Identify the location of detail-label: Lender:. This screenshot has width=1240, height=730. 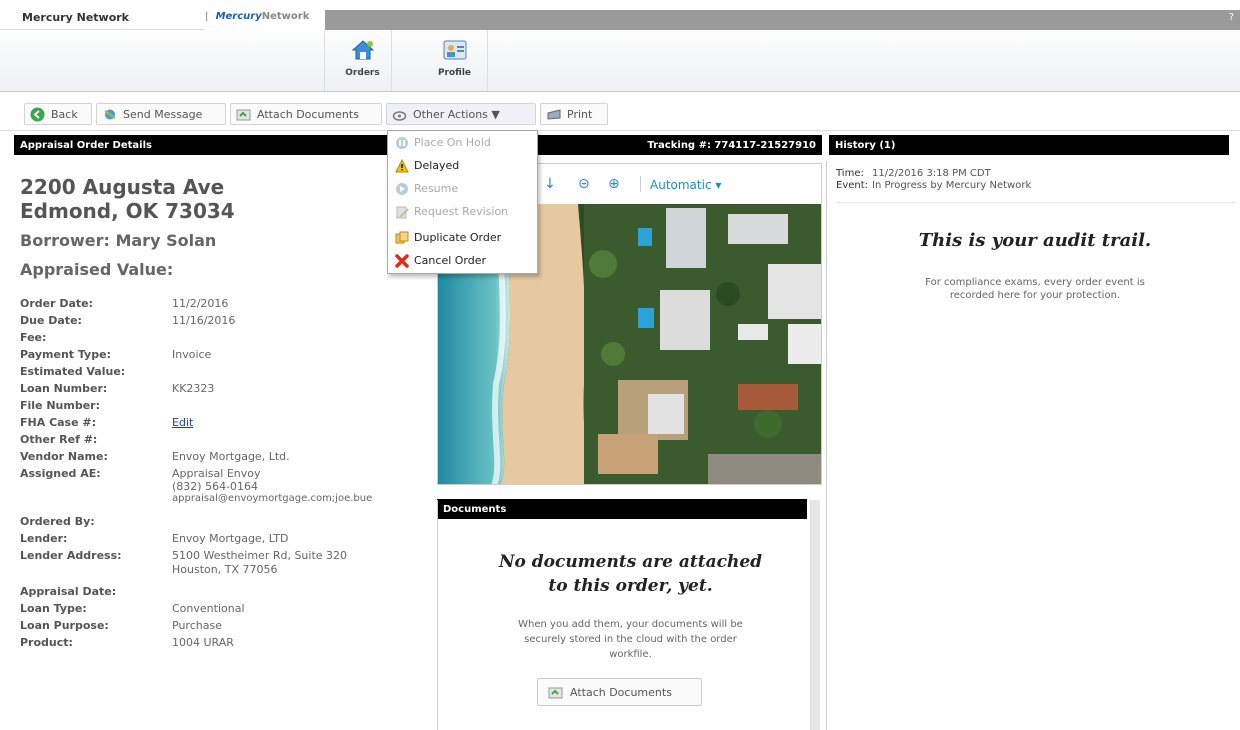
(44, 538).